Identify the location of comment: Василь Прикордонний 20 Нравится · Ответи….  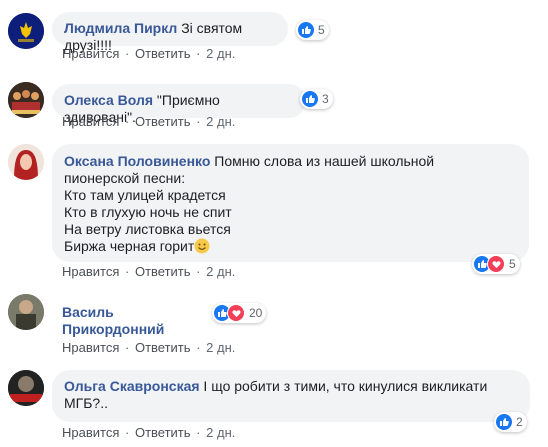
(278, 325).